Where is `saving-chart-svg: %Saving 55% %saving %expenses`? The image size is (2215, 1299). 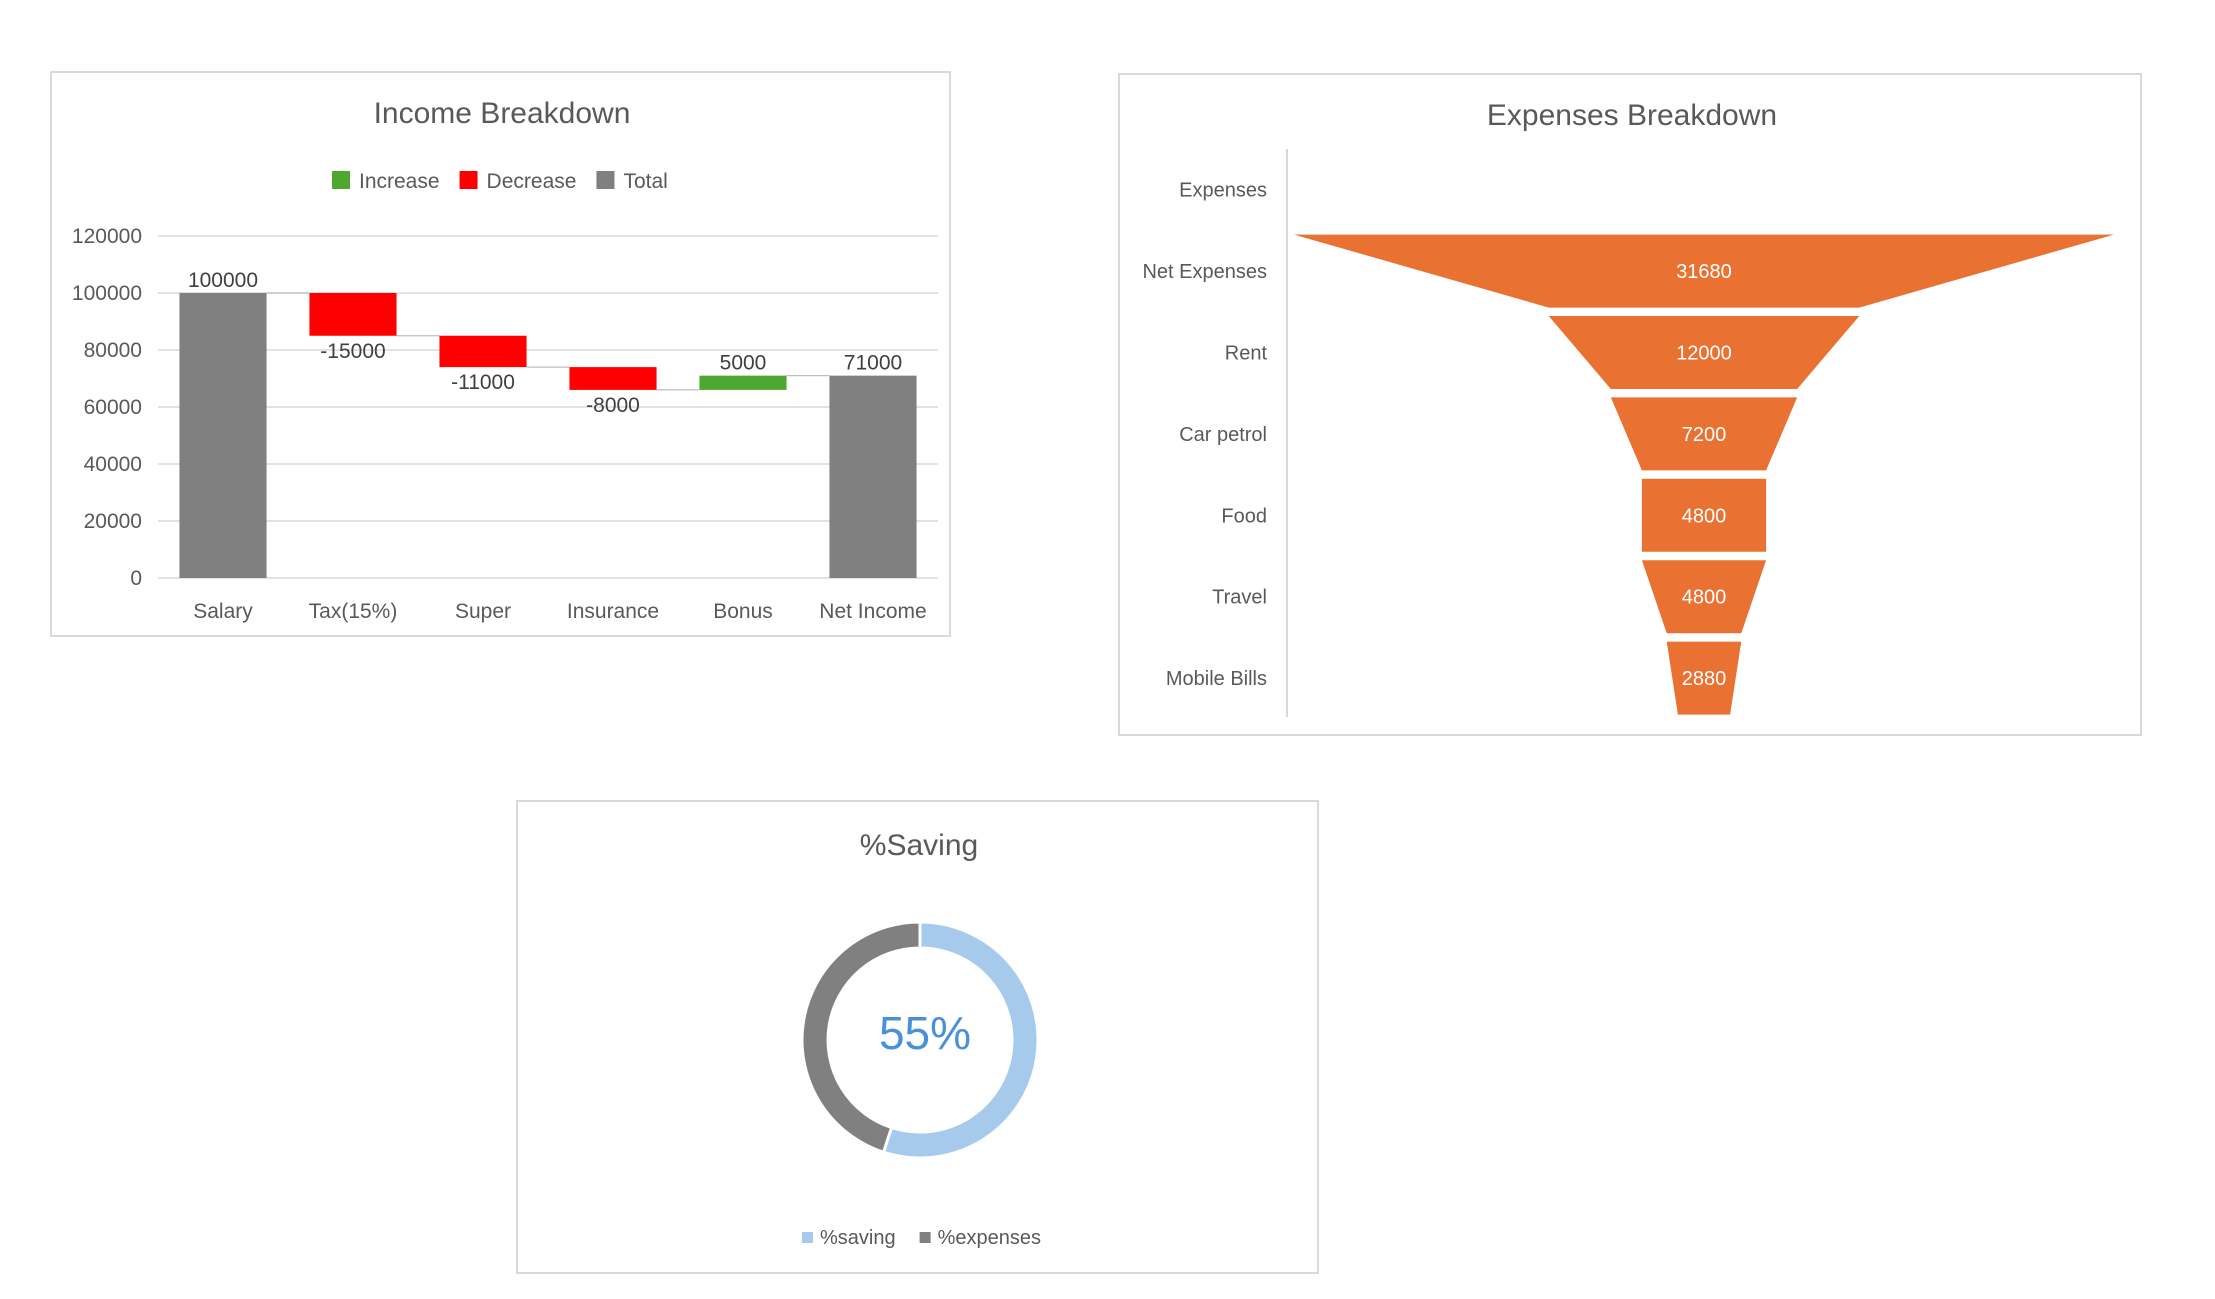
saving-chart-svg: %Saving 55% %saving %expenses is located at coordinates (920, 1039).